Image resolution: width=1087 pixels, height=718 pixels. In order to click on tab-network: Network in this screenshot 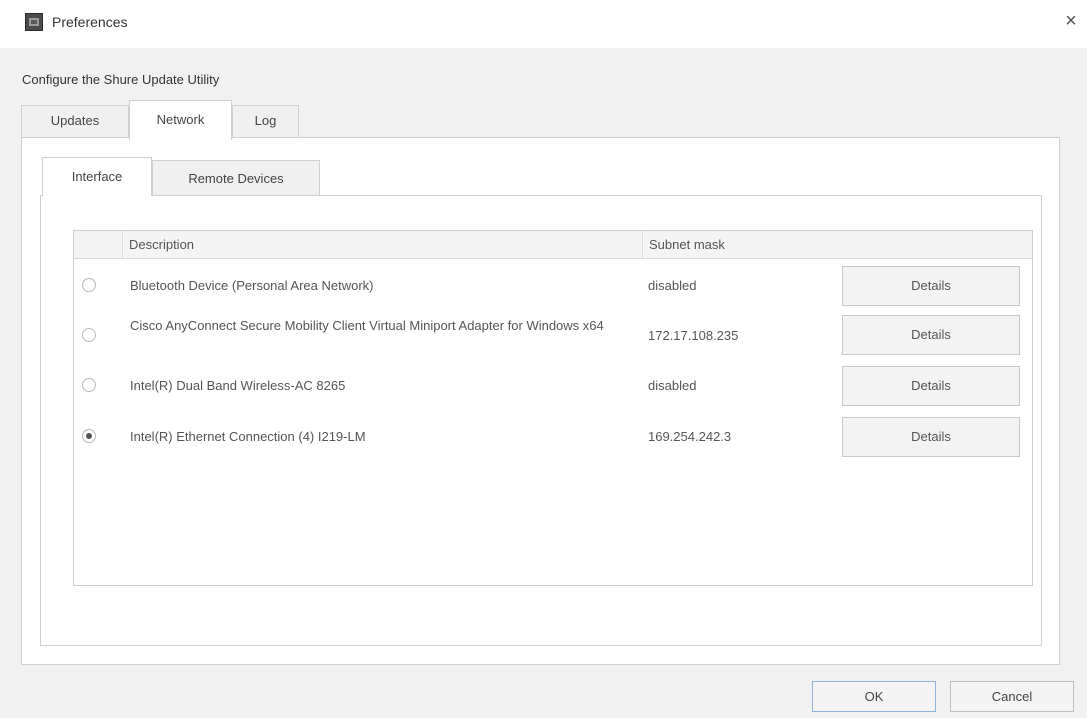, I will do `click(180, 120)`.